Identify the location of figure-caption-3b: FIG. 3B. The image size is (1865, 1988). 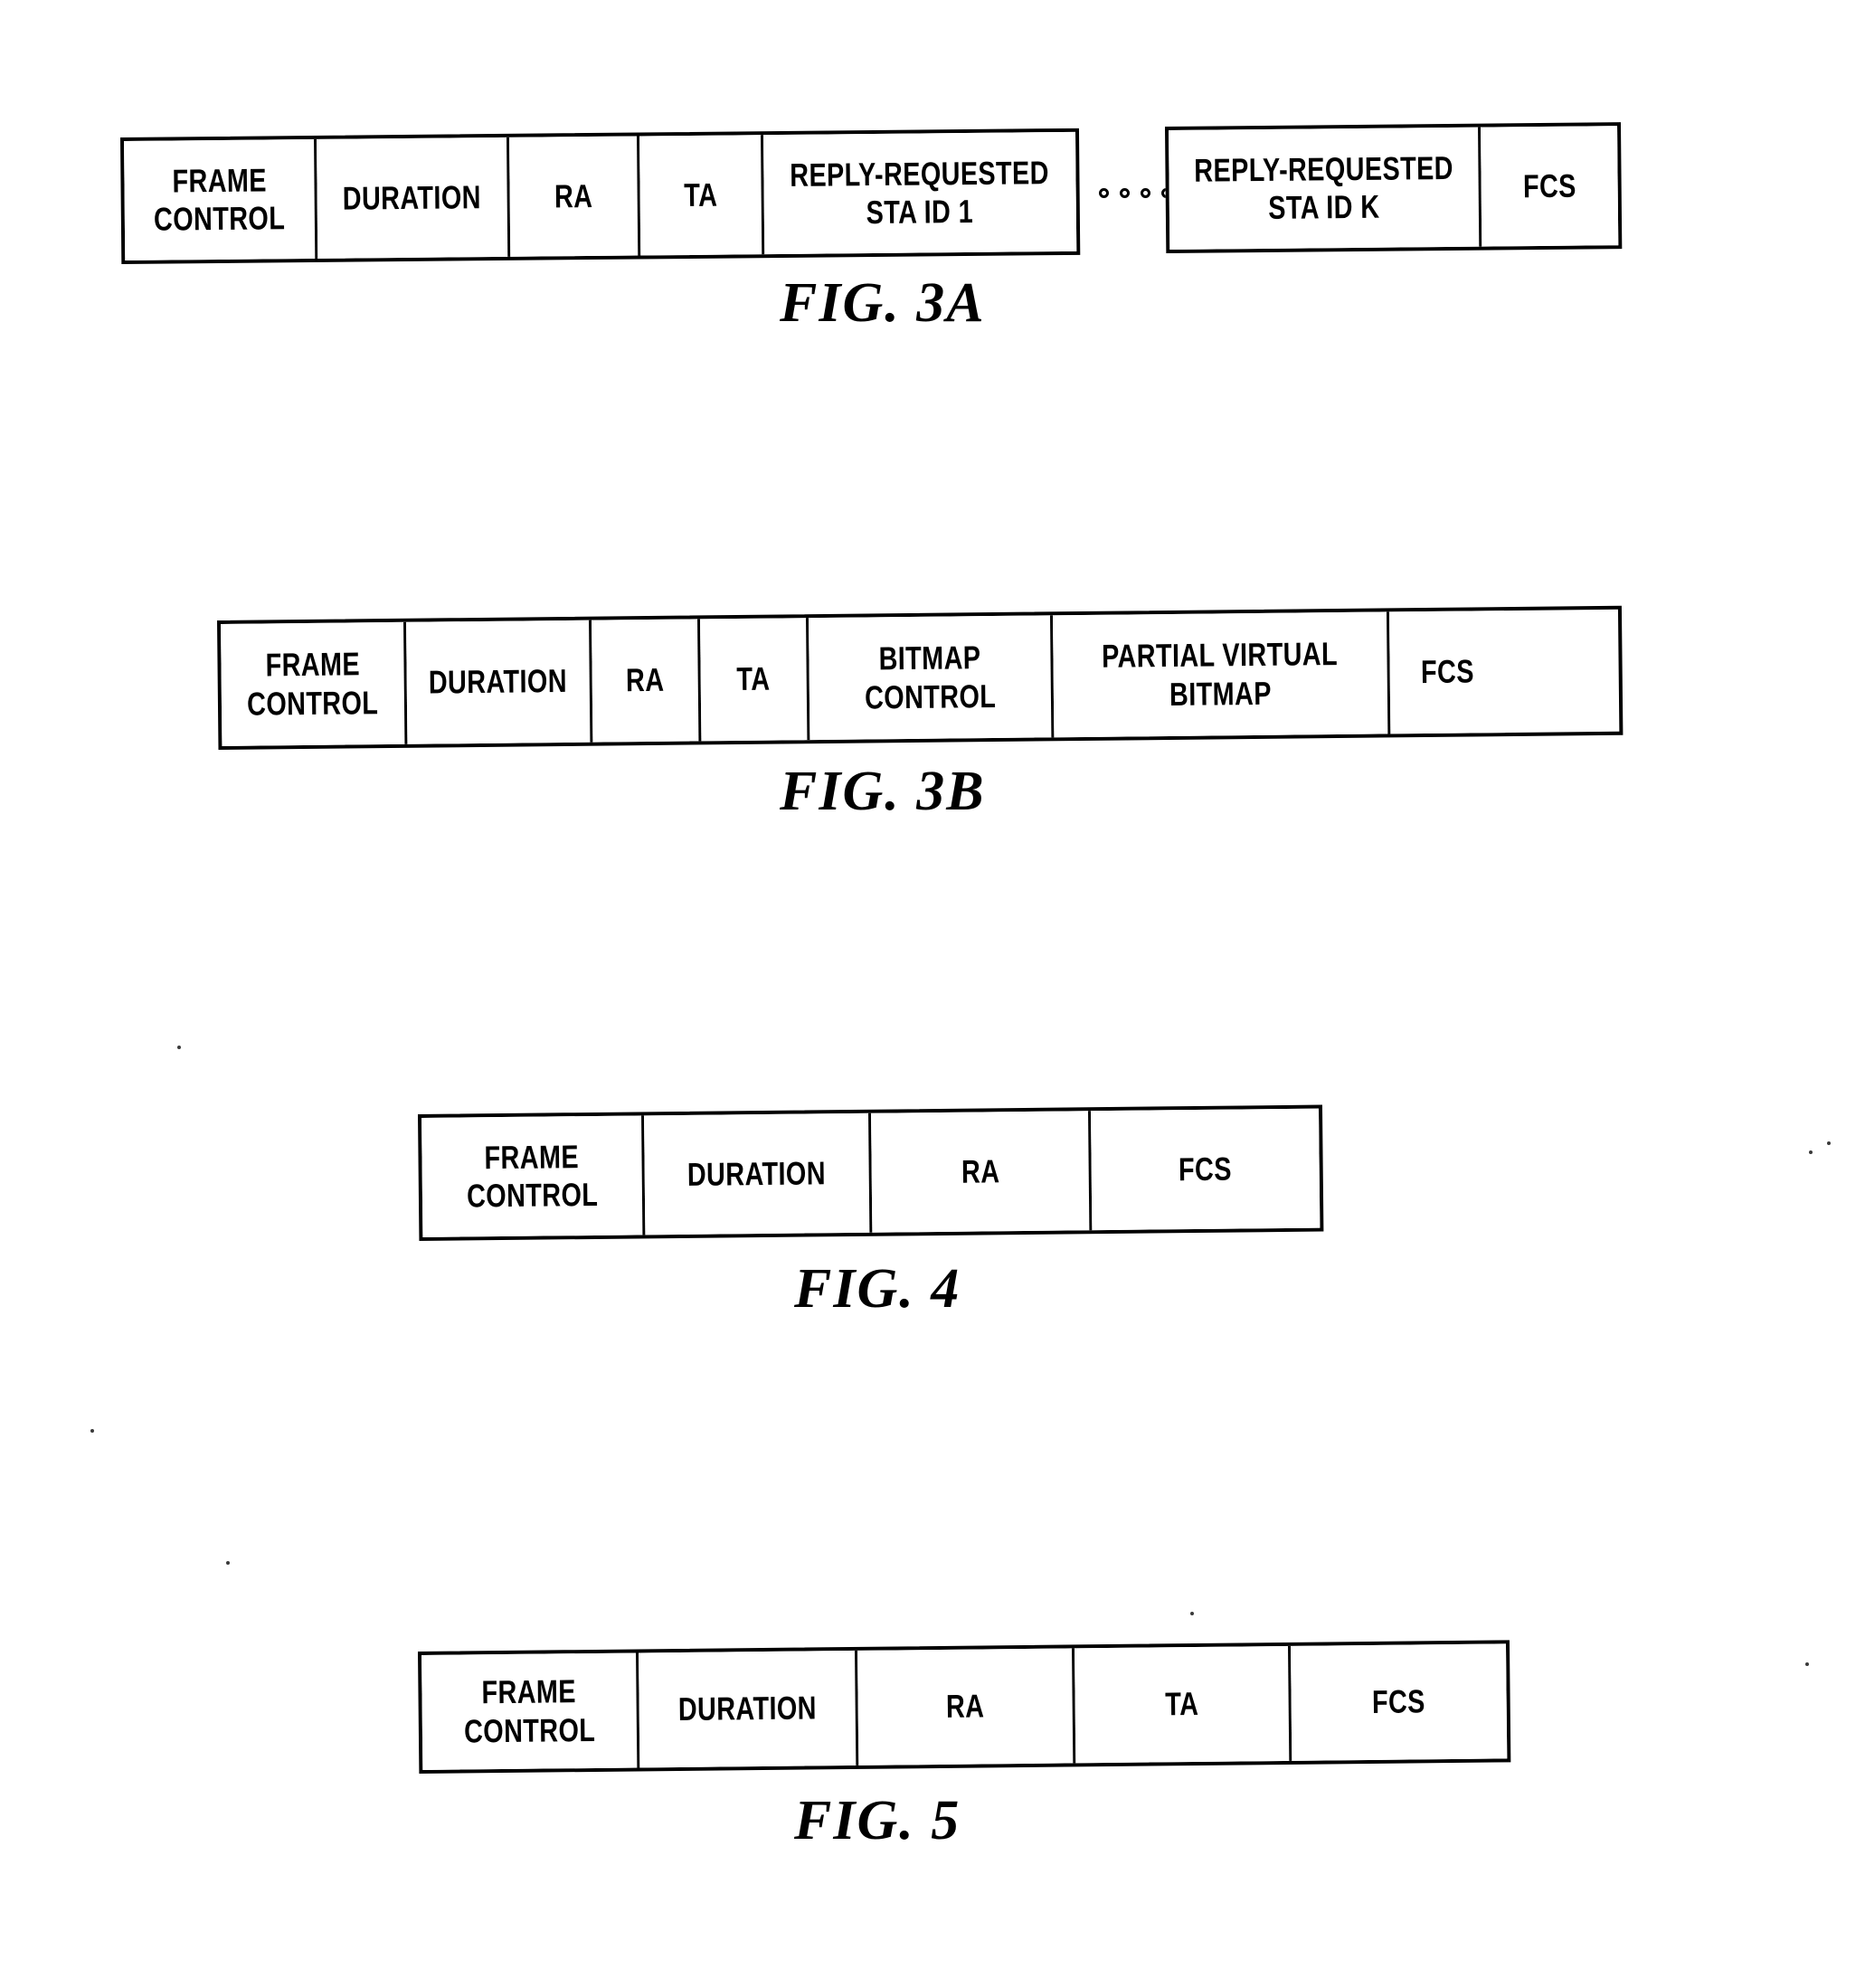
(883, 792).